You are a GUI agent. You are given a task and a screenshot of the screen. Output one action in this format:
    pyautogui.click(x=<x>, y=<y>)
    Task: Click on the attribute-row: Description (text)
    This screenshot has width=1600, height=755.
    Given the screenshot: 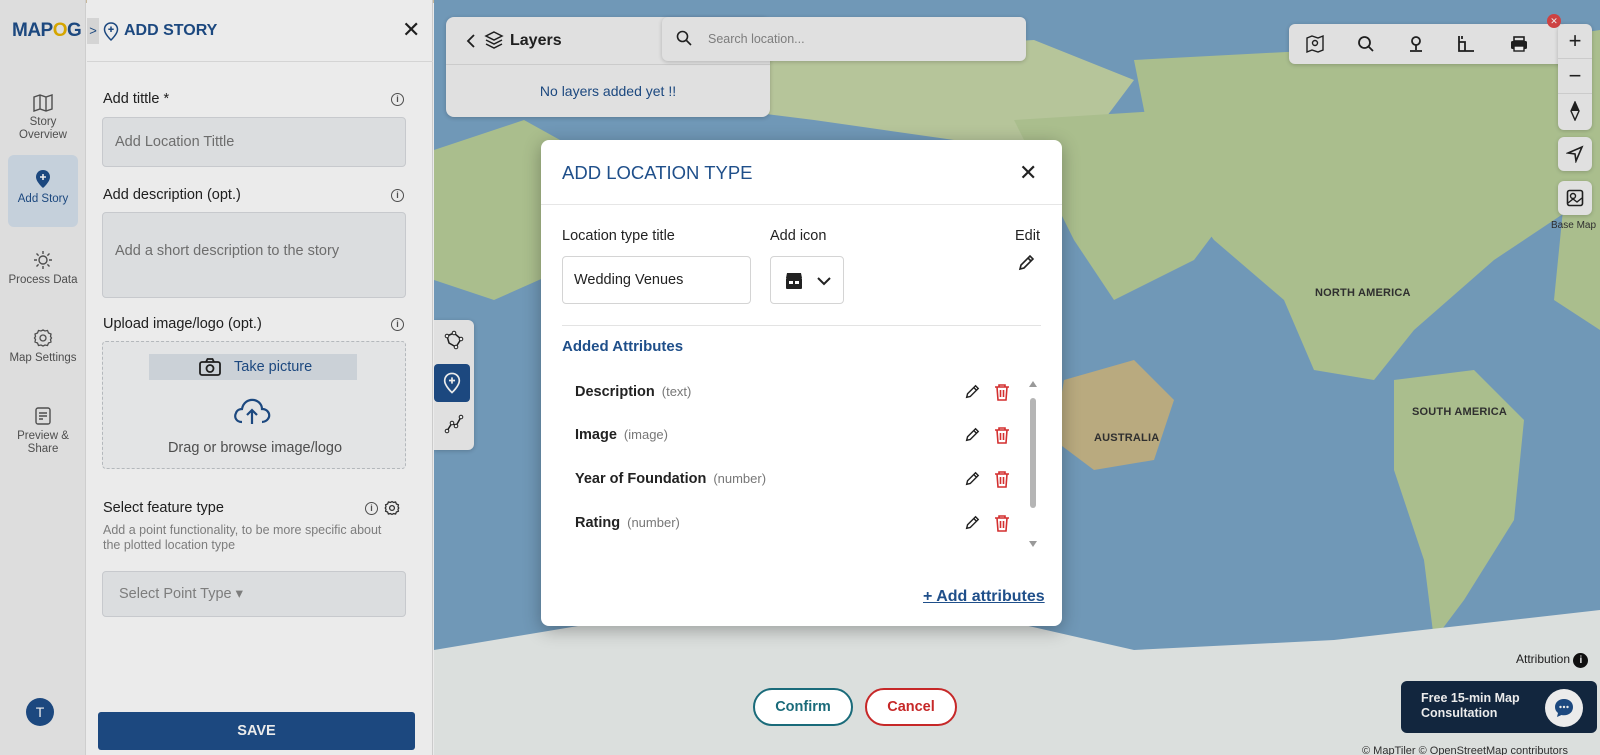 What is the action you would take?
    pyautogui.click(x=795, y=393)
    